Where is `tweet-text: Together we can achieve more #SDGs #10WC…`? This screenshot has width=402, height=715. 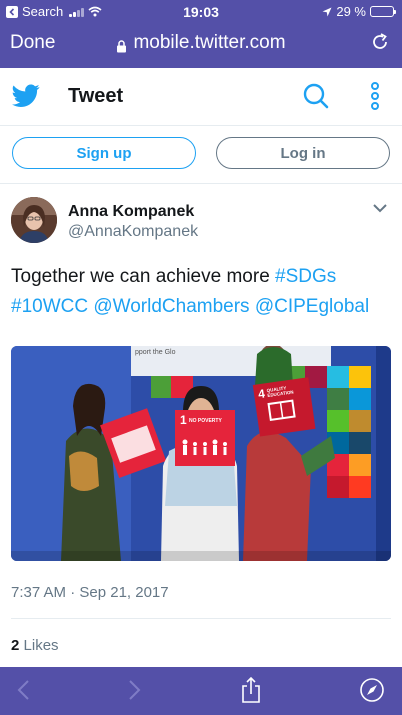 tweet-text: Together we can achieve more #SDGs #10WC… is located at coordinates (201, 292).